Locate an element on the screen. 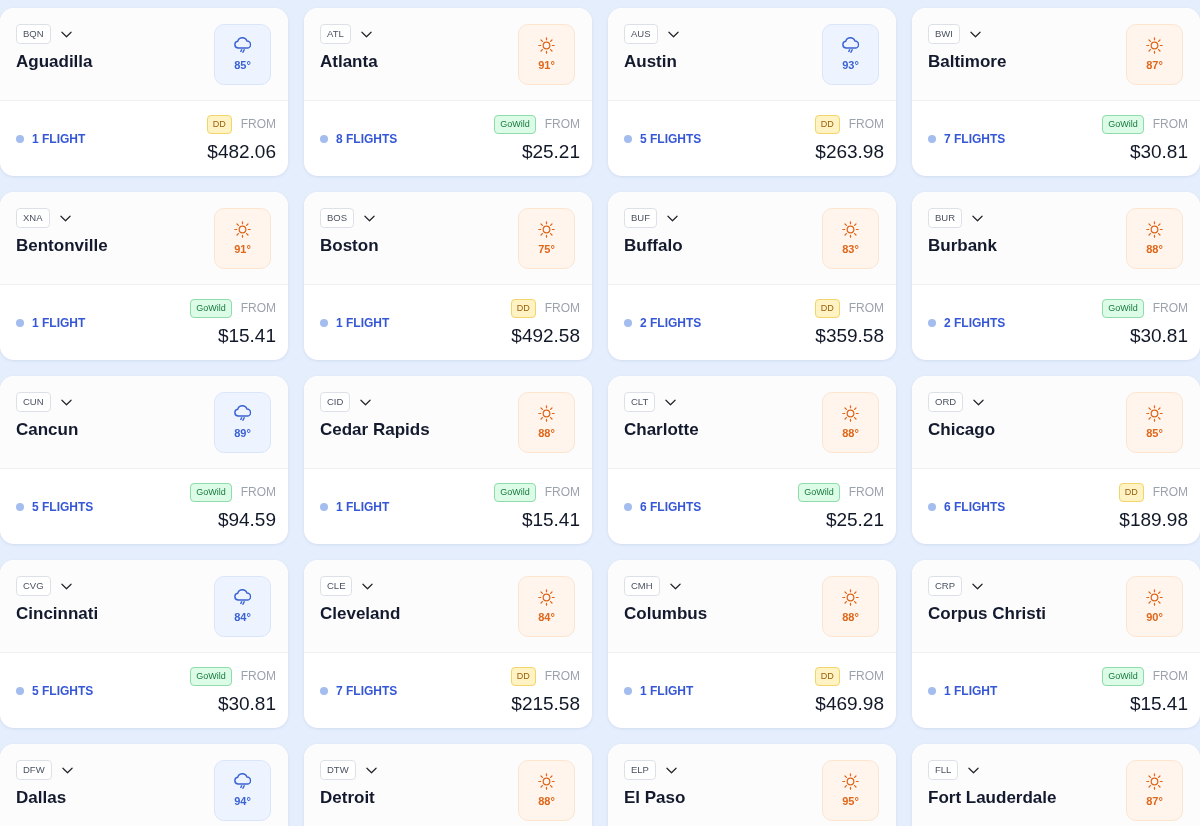 The image size is (1200, 826). temperature: 87° is located at coordinates (1154, 801).